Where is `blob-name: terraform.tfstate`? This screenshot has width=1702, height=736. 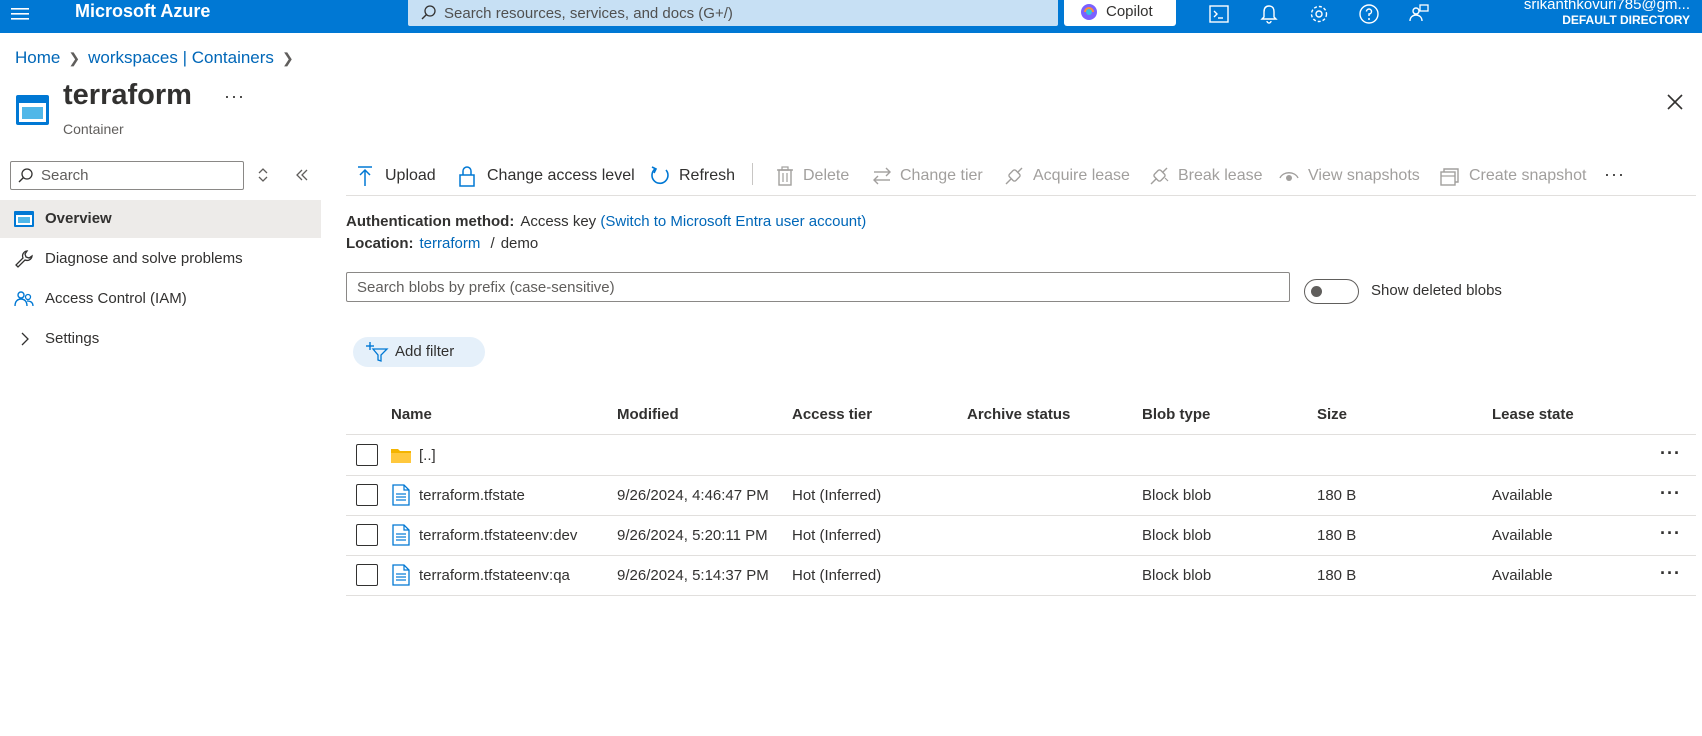
blob-name: terraform.tfstate is located at coordinates (472, 495).